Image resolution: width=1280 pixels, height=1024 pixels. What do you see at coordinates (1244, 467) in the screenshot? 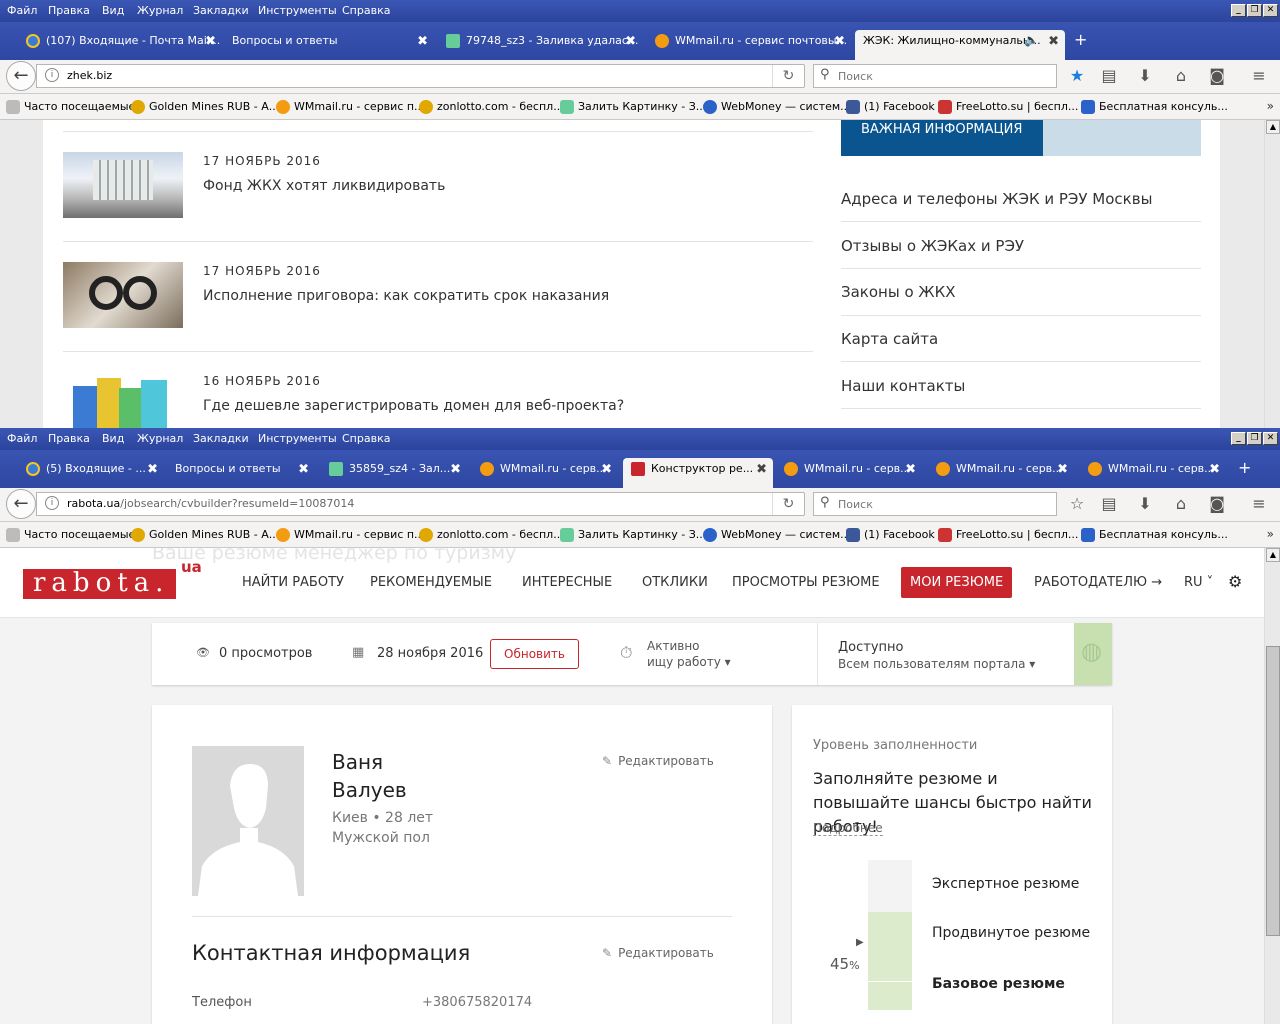
I see `new-tab-icon: +` at bounding box center [1244, 467].